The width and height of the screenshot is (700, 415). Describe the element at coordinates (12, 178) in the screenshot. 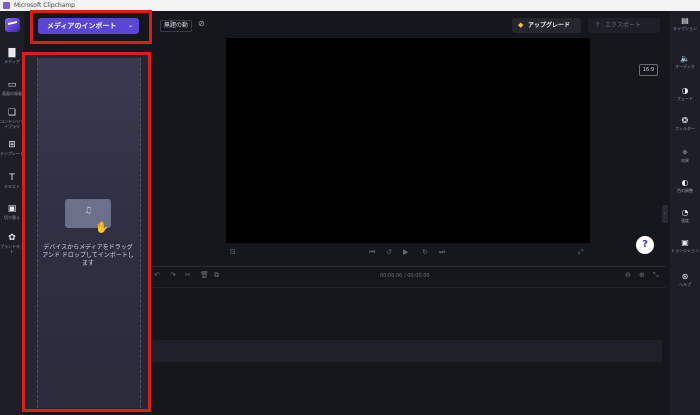

I see `text-icon: T` at that location.